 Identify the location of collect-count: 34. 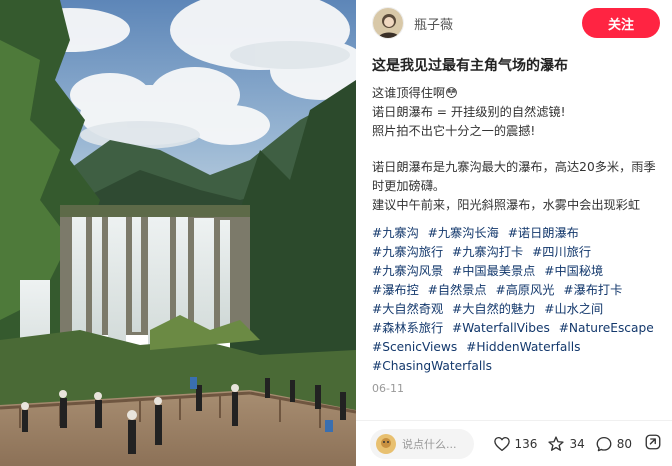
(577, 443).